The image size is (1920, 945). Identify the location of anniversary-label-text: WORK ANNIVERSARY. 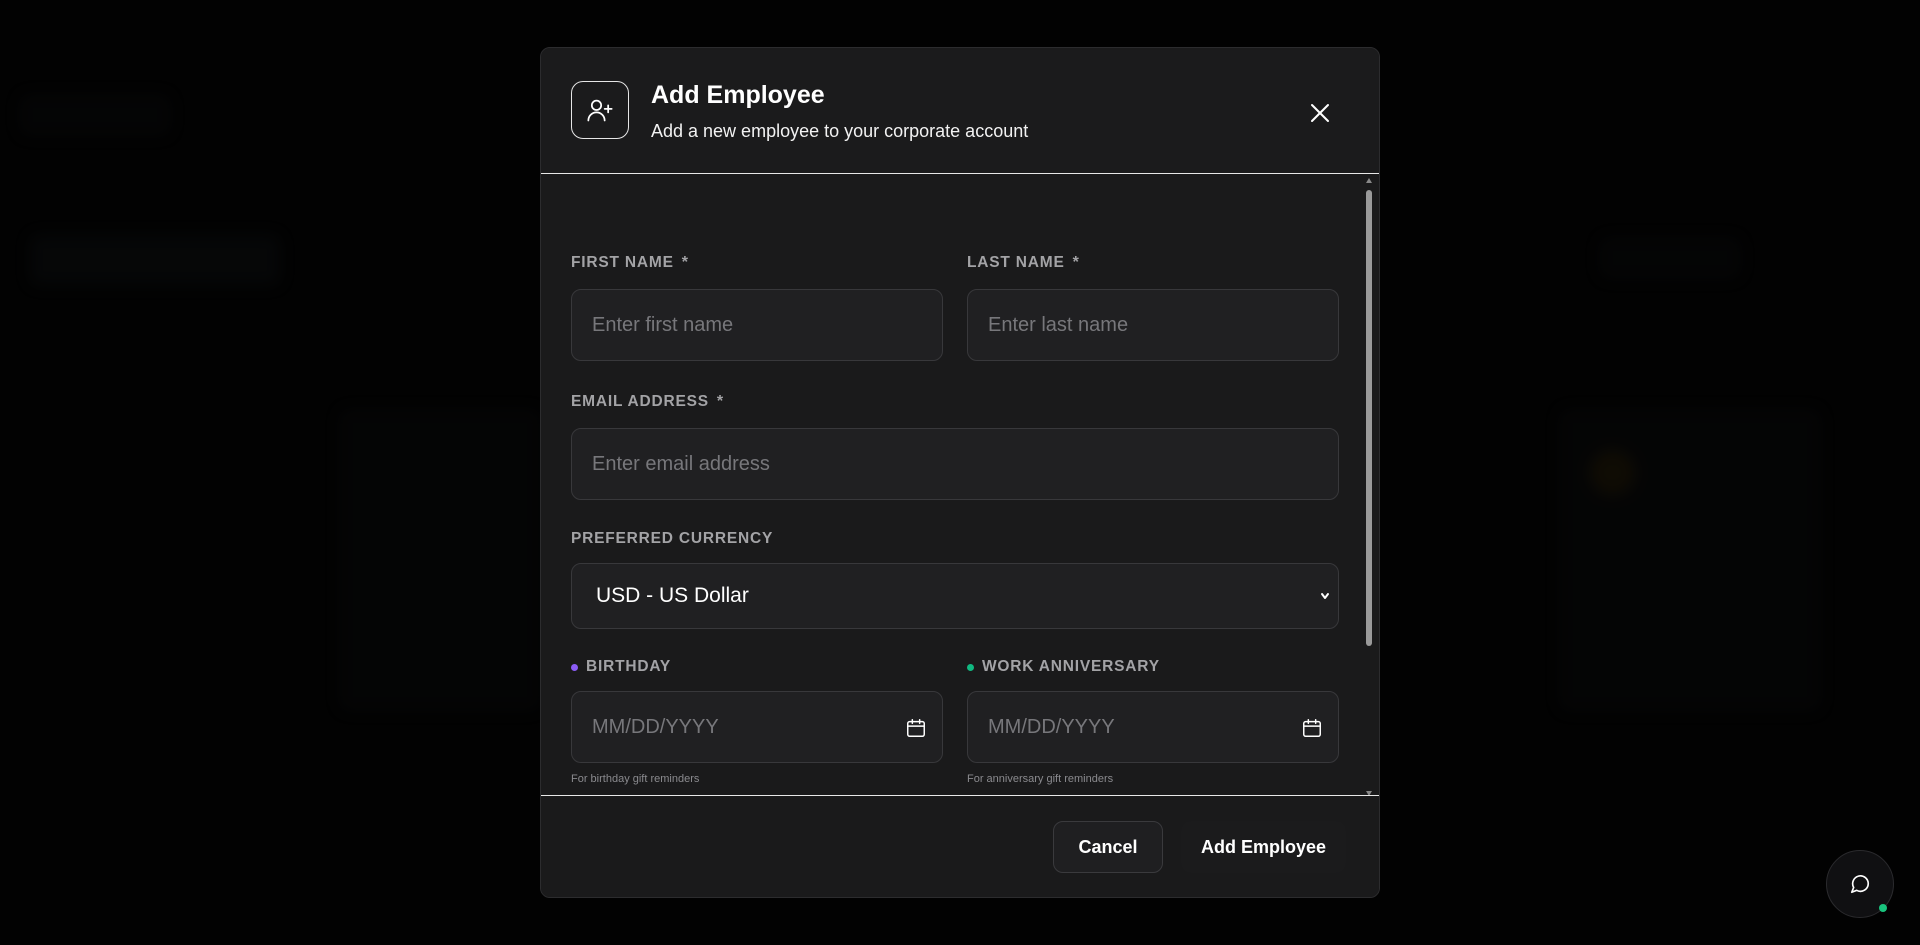
(1071, 666).